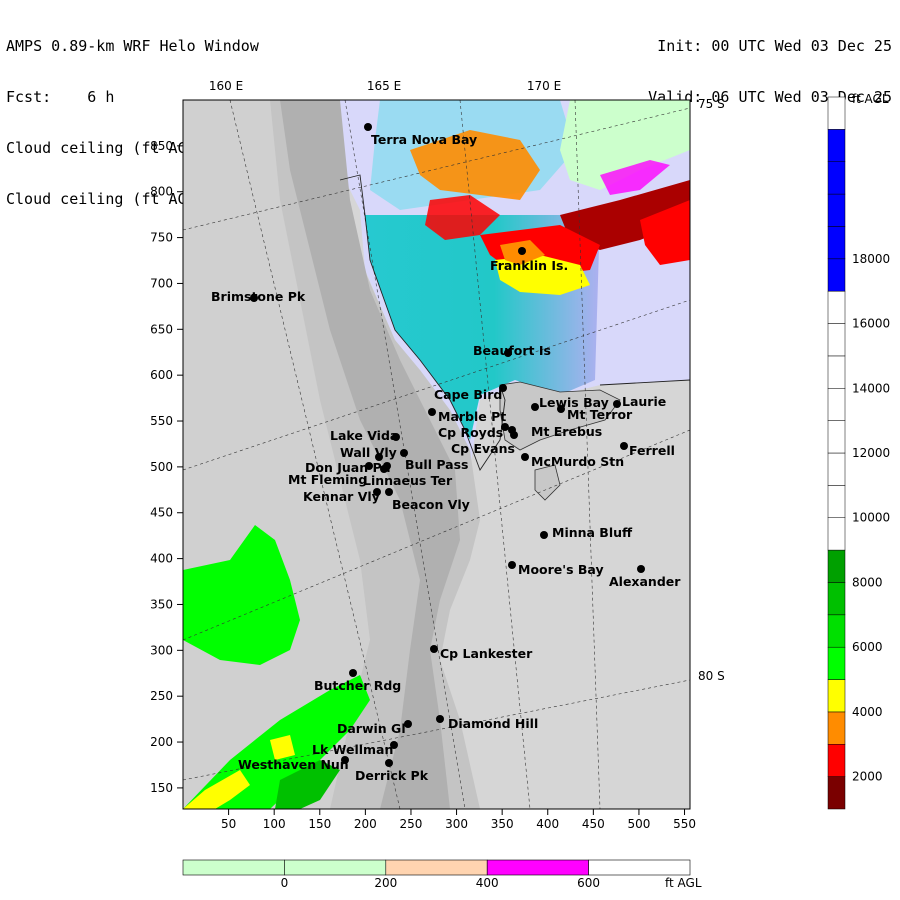 Image resolution: width=900 pixels, height=900 pixels. I want to click on station-label: Mt Fleming, so click(327, 479).